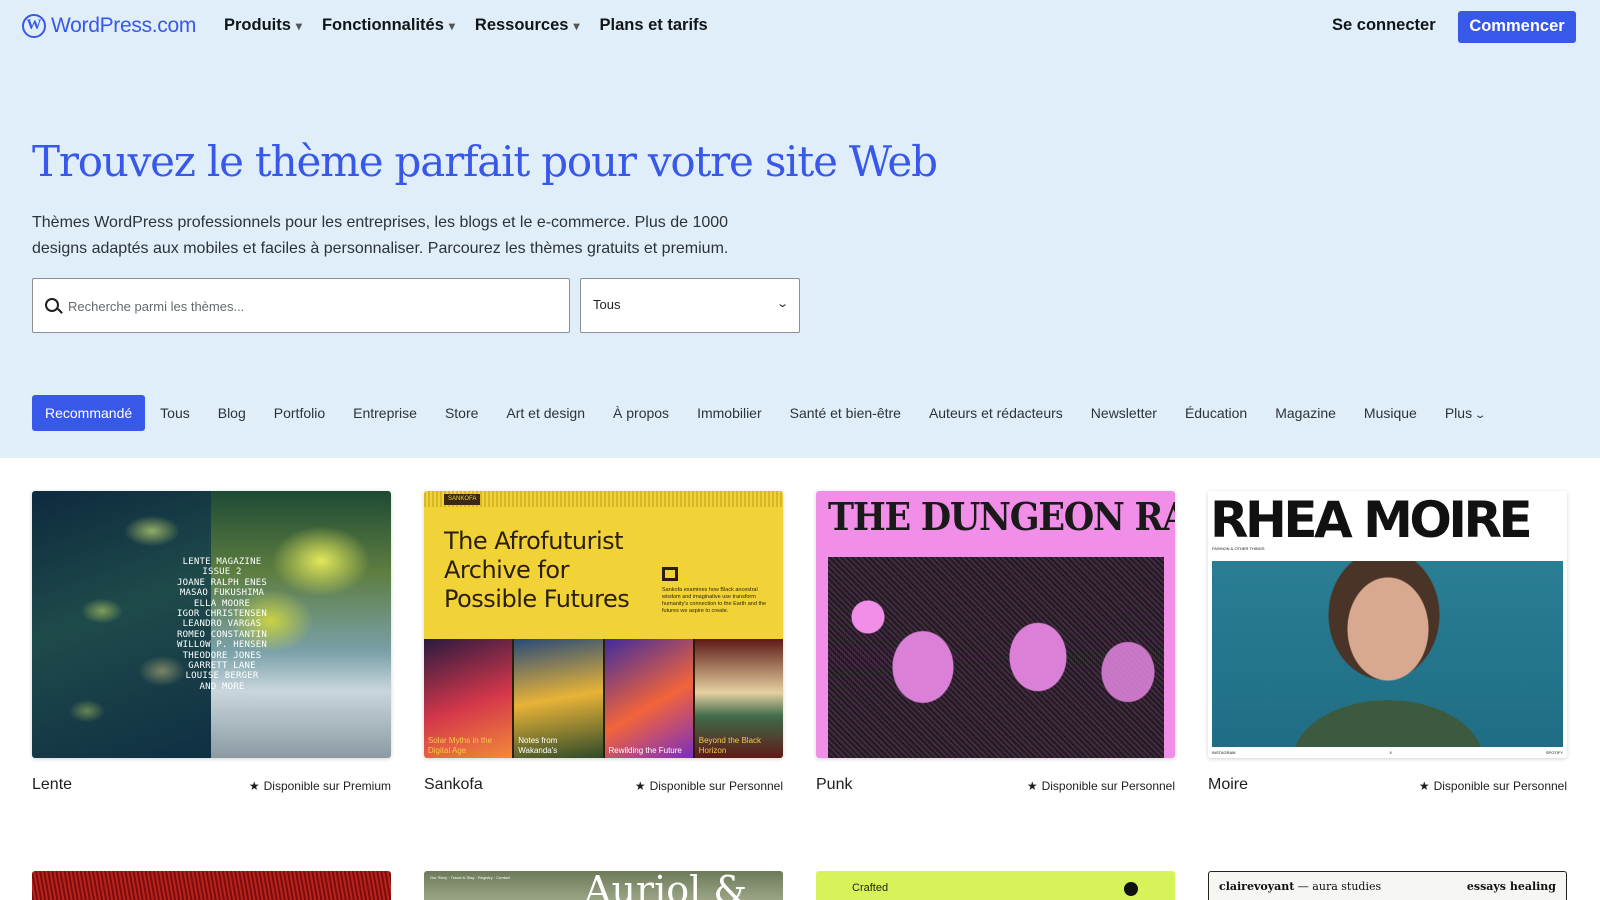  What do you see at coordinates (559, 698) in the screenshot?
I see `book-cover: Notes from Wakanda's` at bounding box center [559, 698].